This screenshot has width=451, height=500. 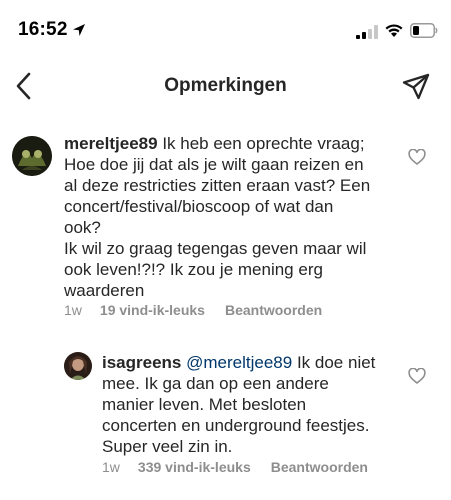 I want to click on paper-plane-icon, so click(x=416, y=87).